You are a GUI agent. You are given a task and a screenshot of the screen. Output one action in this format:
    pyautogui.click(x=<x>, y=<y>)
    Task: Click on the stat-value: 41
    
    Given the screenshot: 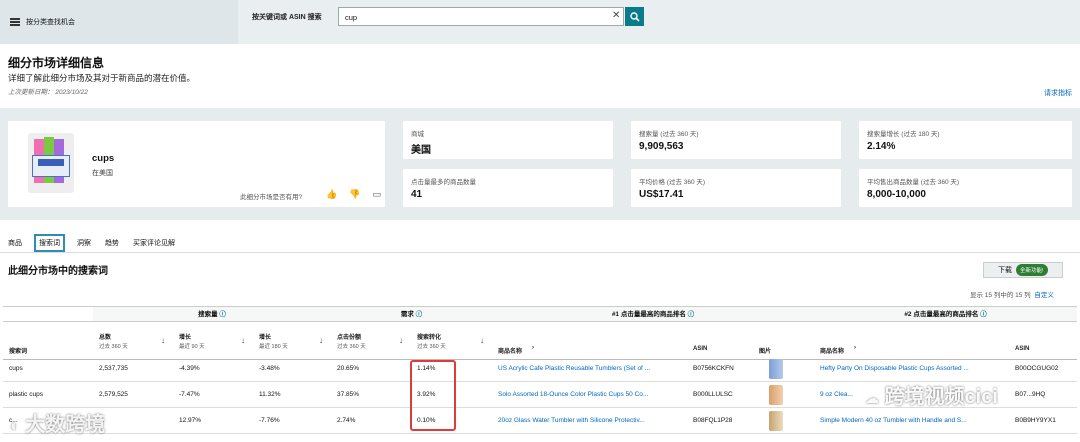 What is the action you would take?
    pyautogui.click(x=417, y=194)
    